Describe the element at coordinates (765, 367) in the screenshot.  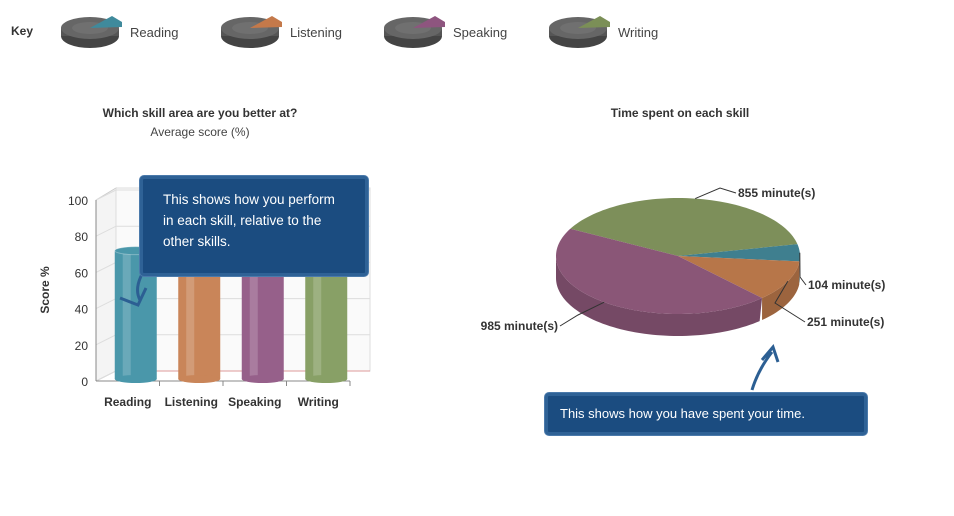
I see `callout-arrow` at that location.